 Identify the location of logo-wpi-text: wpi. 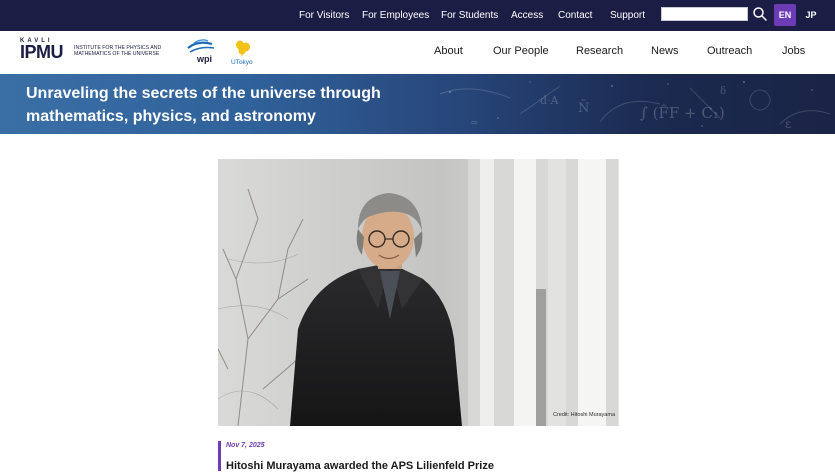
(204, 59).